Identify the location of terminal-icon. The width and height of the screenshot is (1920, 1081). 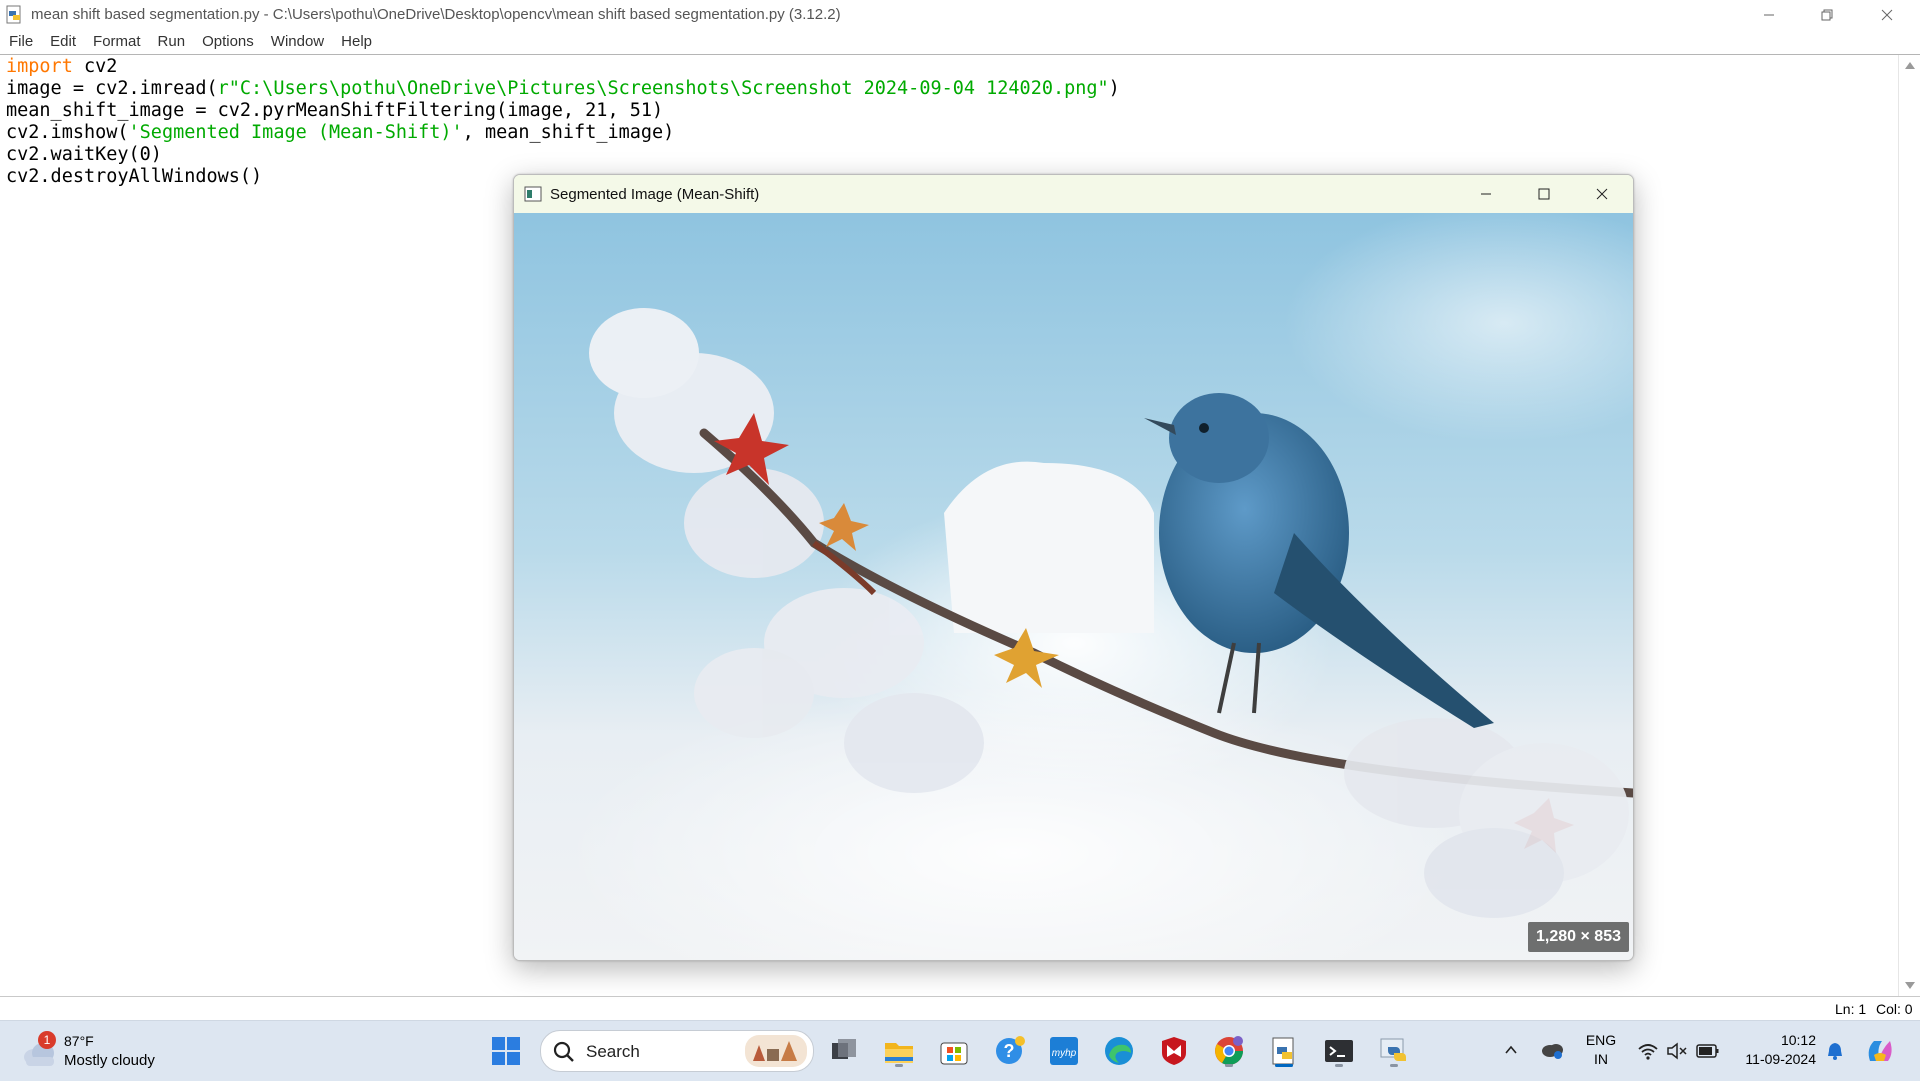
(1339, 1051).